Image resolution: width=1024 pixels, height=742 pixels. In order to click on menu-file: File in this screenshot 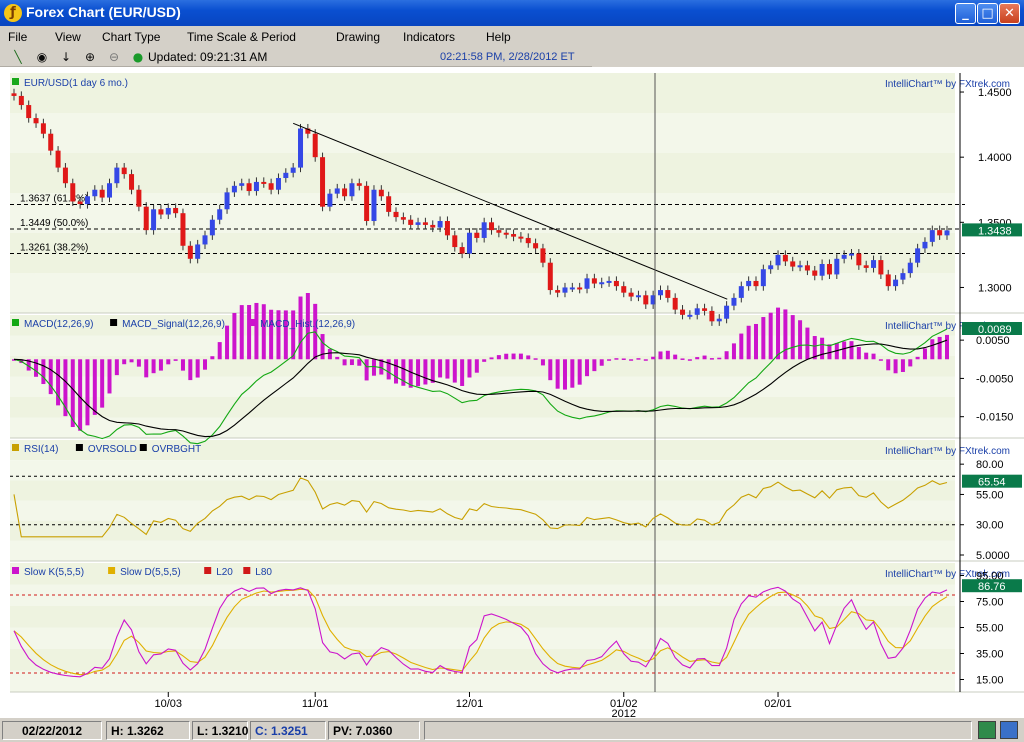, I will do `click(17, 37)`.